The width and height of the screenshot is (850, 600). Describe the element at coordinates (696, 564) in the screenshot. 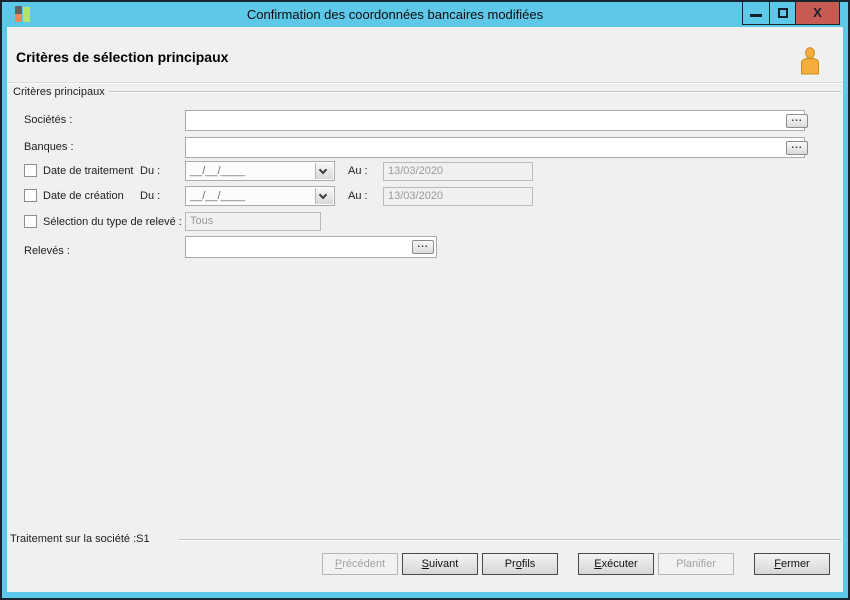

I see `planifier-button: Planifier` at that location.